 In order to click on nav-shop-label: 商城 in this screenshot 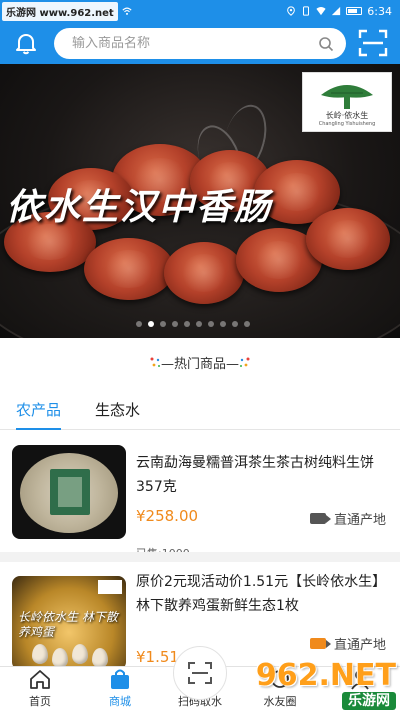, I will do `click(120, 701)`.